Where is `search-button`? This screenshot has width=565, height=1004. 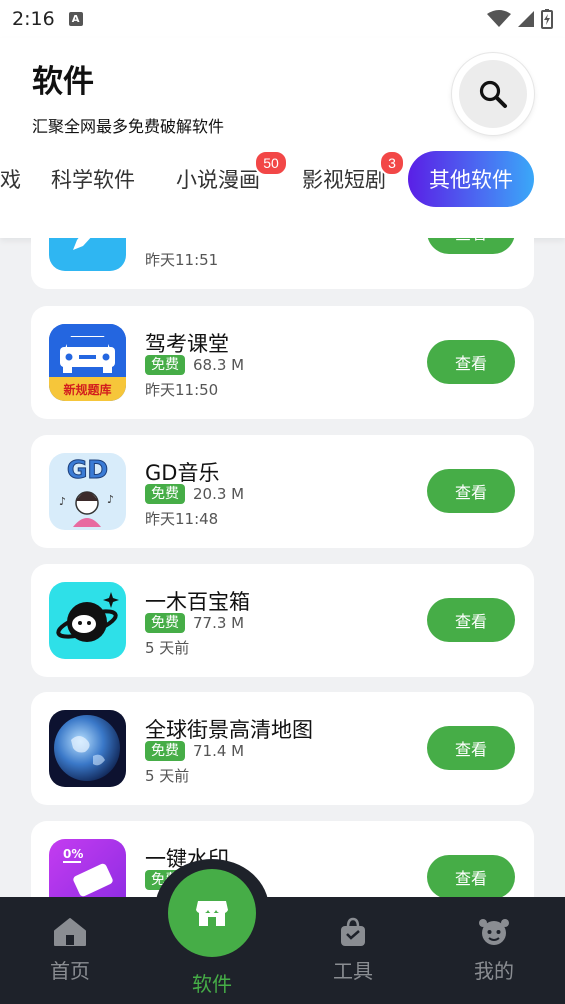
search-button is located at coordinates (493, 94).